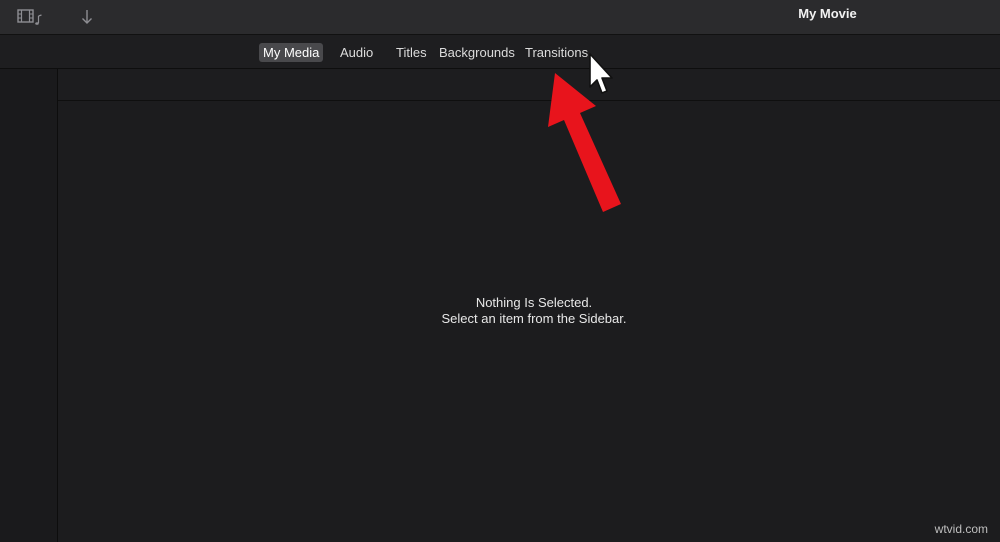 The image size is (1000, 542). Describe the element at coordinates (534, 318) in the screenshot. I see `empty-state-subtitle: Select an item from the Sidebar.` at that location.